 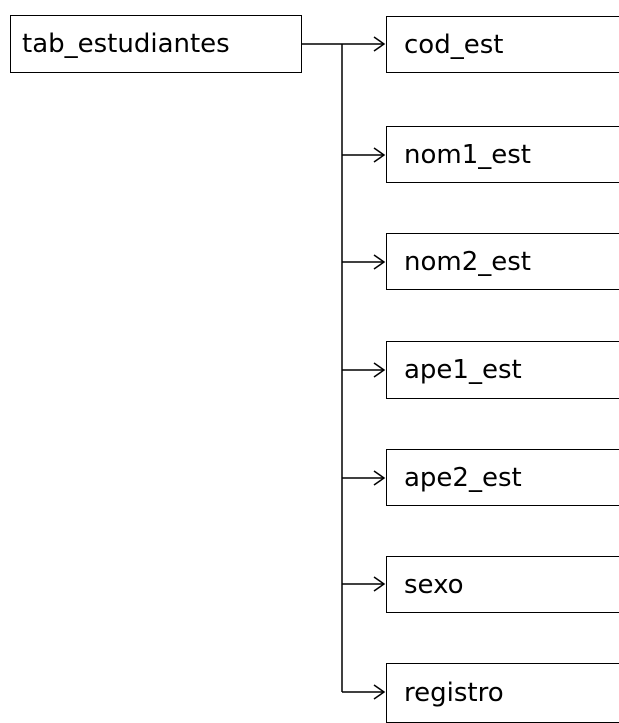 I want to click on field-label: registro, so click(x=454, y=693).